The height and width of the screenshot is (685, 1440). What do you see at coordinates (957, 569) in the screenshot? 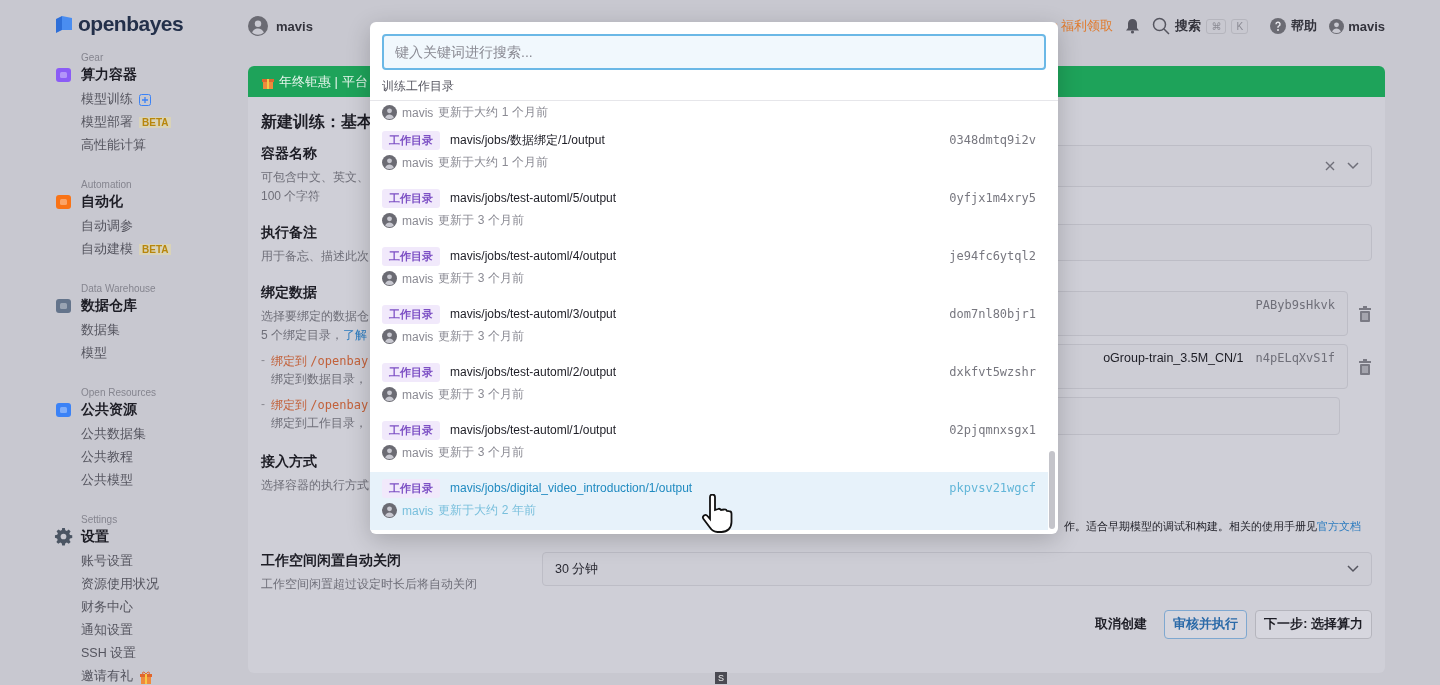
I see `select-field: 30 分钟` at bounding box center [957, 569].